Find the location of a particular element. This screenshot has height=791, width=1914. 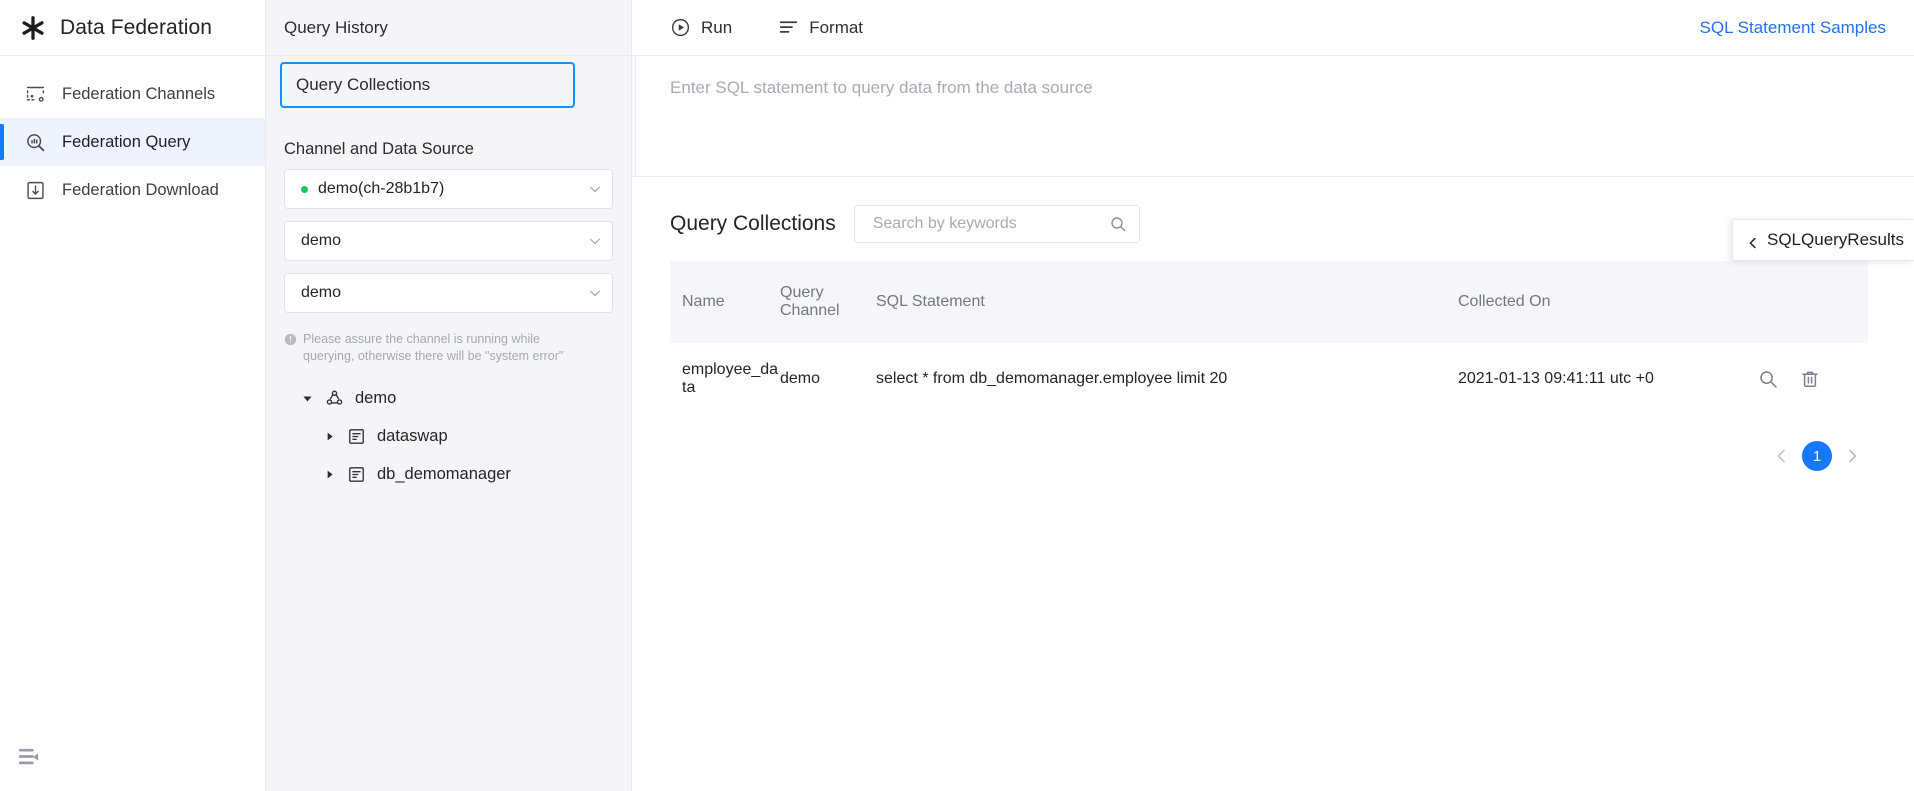

tab-query-history: Query History is located at coordinates (448, 28).